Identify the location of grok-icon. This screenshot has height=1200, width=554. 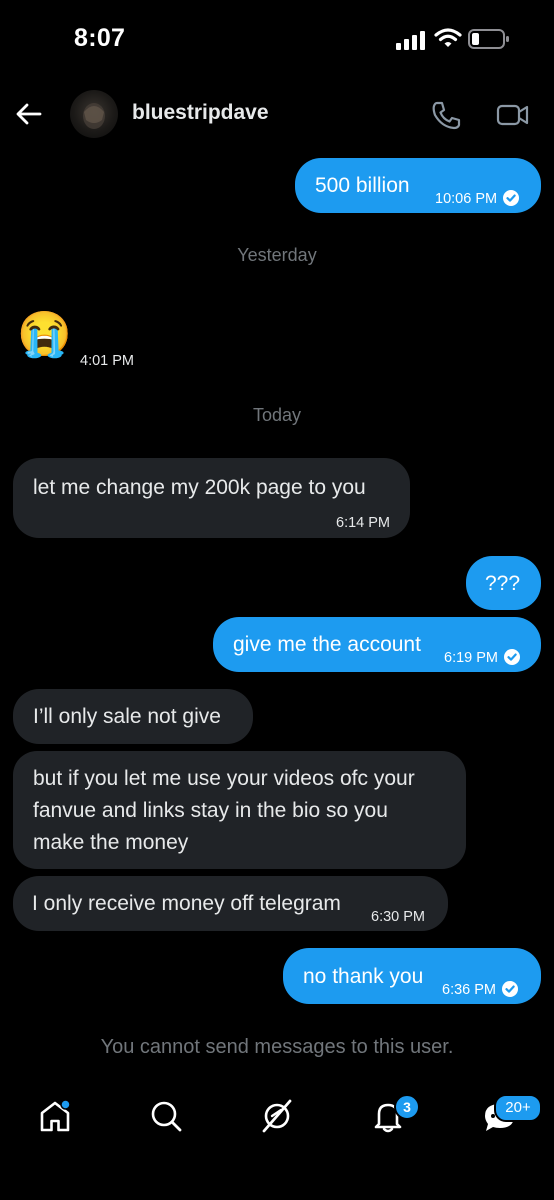
(277, 1116).